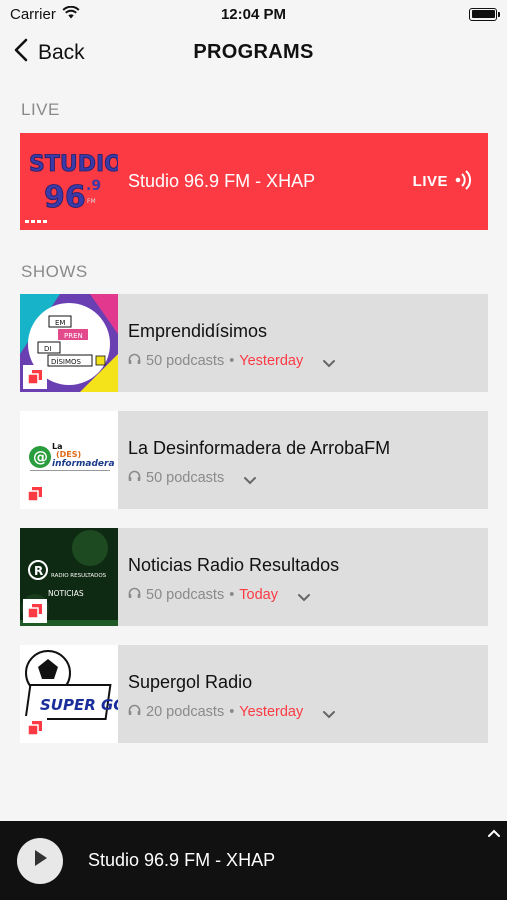 This screenshot has height=900, width=507. What do you see at coordinates (227, 694) in the screenshot?
I see `show-info: Supergol Radio 20 podcasts • Yesterday` at bounding box center [227, 694].